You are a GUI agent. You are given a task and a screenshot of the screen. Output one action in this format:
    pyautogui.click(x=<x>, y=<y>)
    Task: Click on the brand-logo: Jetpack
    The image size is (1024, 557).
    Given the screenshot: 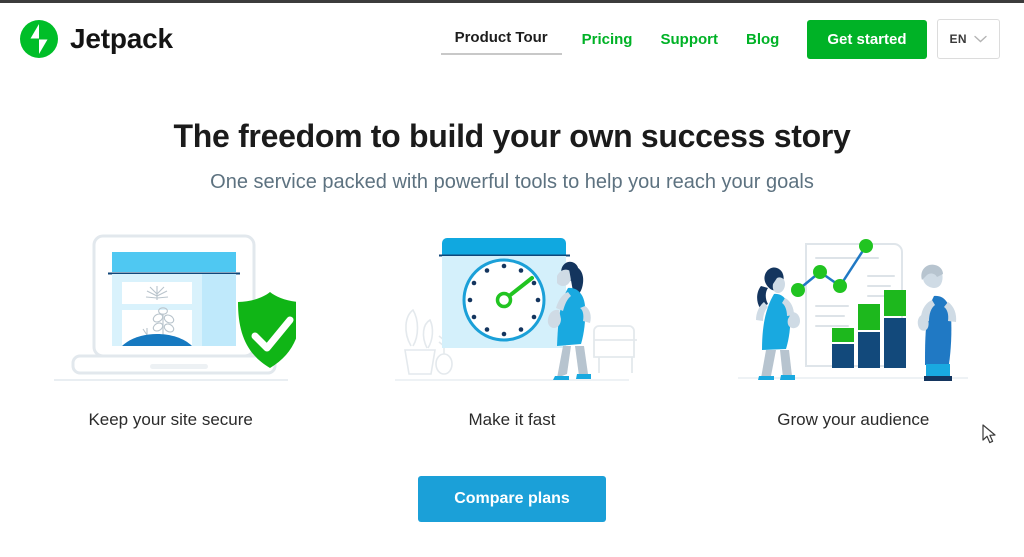 What is the action you would take?
    pyautogui.click(x=96, y=39)
    